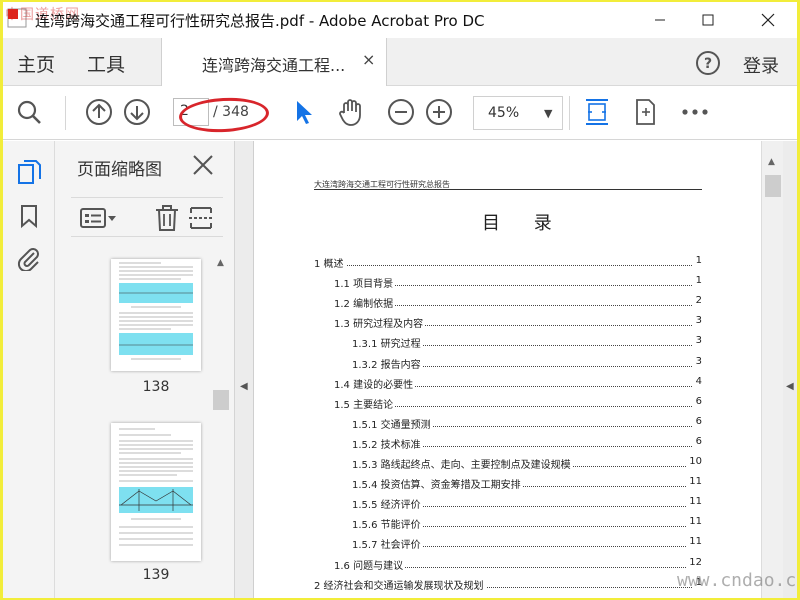 This screenshot has height=600, width=800. What do you see at coordinates (694, 562) in the screenshot?
I see `toc-entry-page: 12` at bounding box center [694, 562].